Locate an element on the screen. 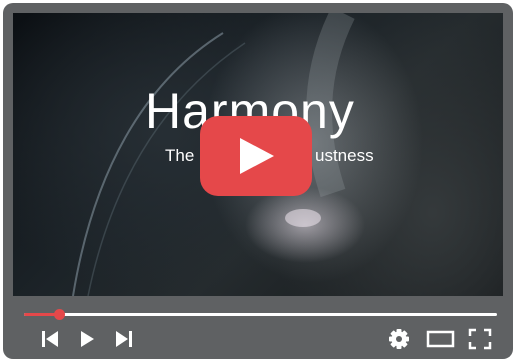 The width and height of the screenshot is (518, 363). previous-button is located at coordinates (50, 339).